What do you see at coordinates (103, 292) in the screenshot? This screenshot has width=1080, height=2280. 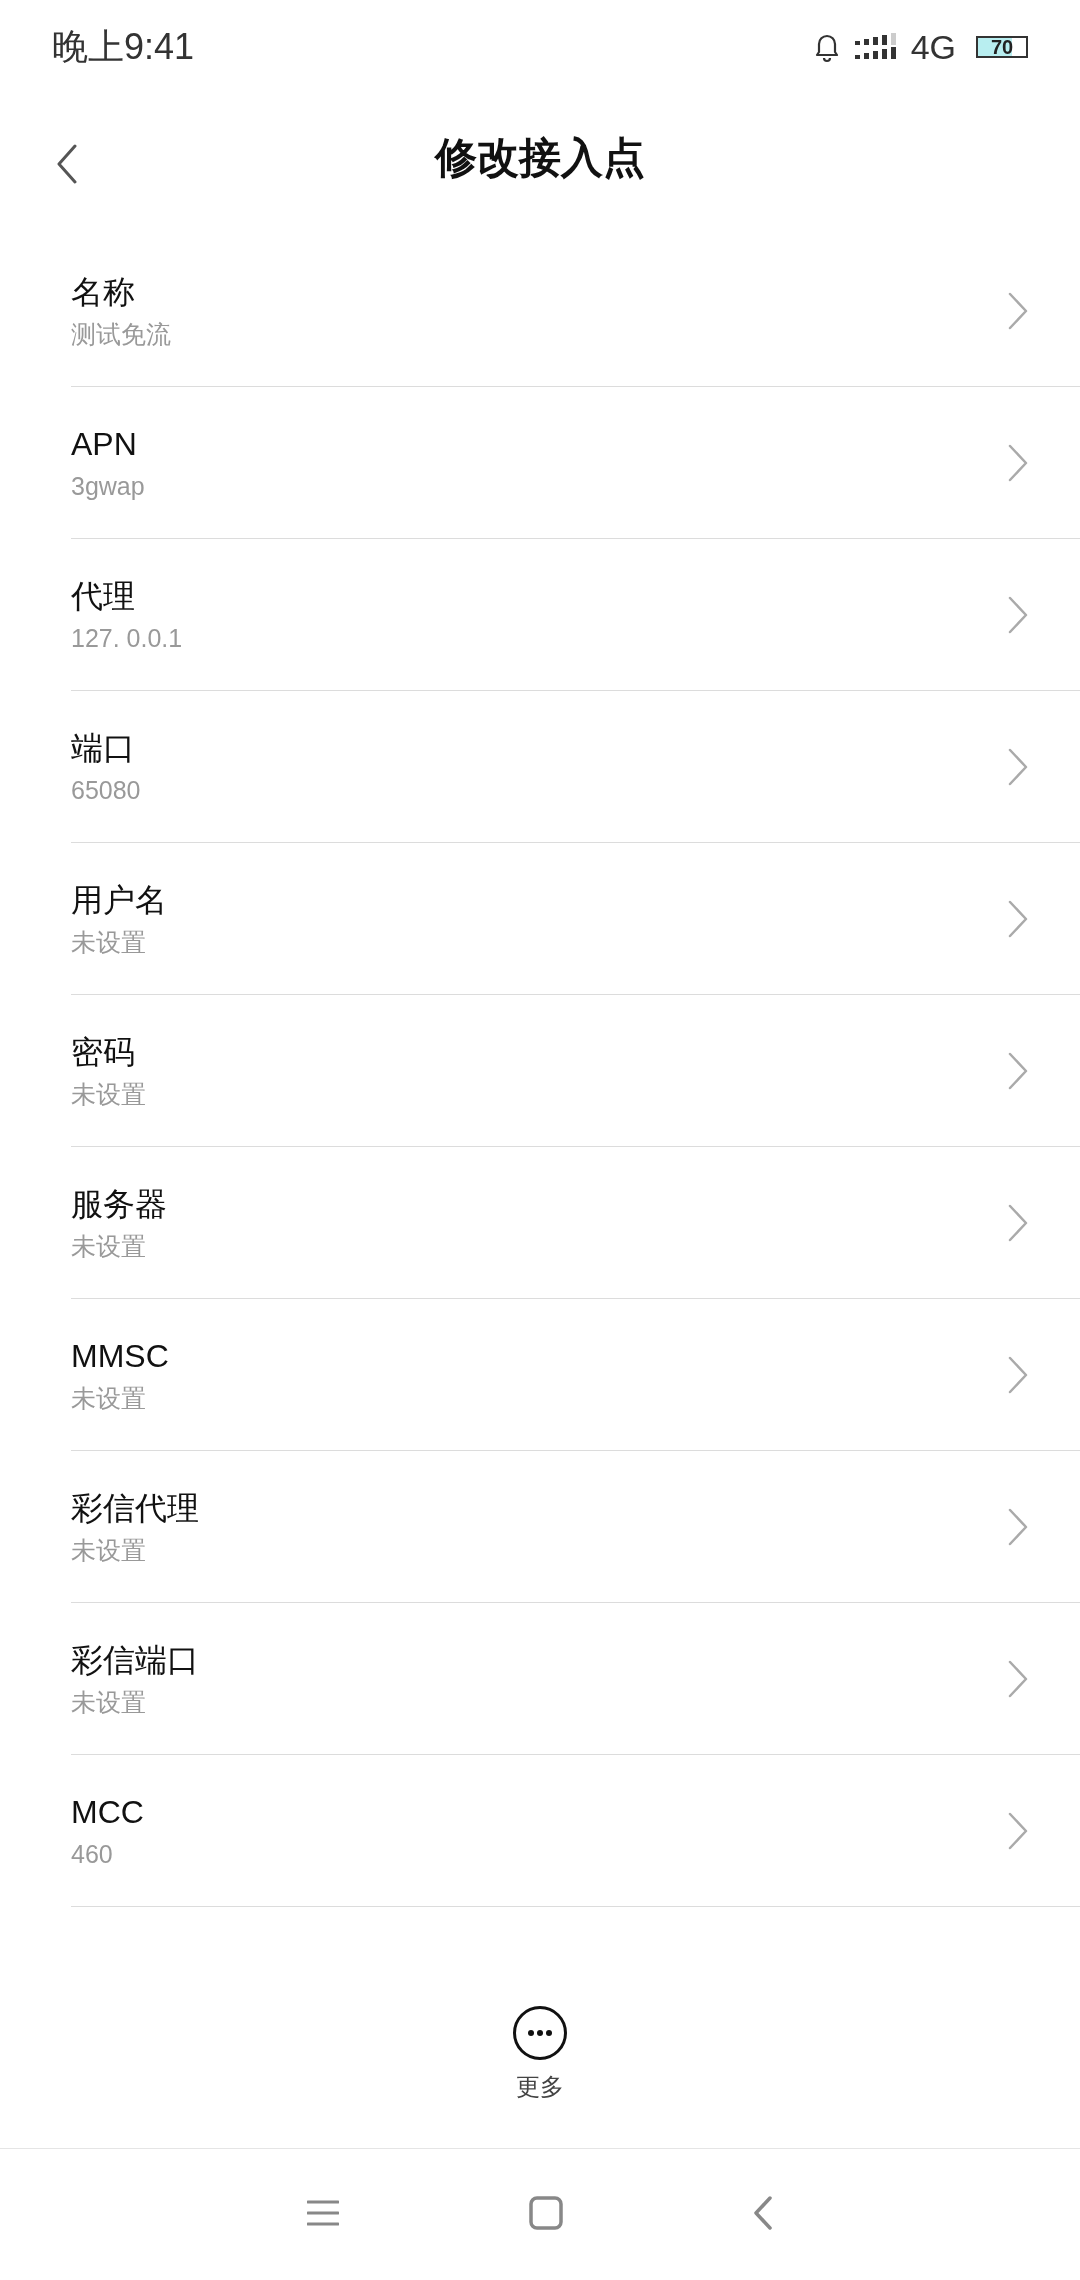 I see `item-title: 名称` at bounding box center [103, 292].